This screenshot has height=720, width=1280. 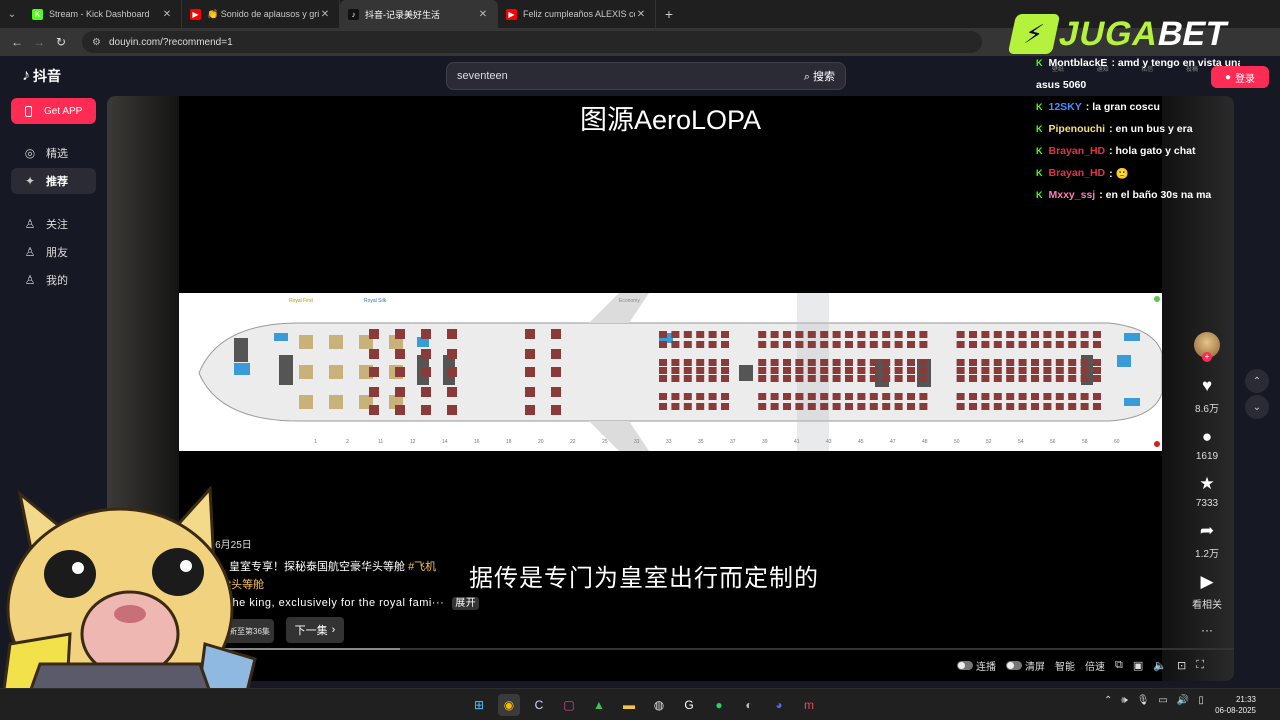 I want to click on tray-expand-icon: ⌃, so click(x=1108, y=700).